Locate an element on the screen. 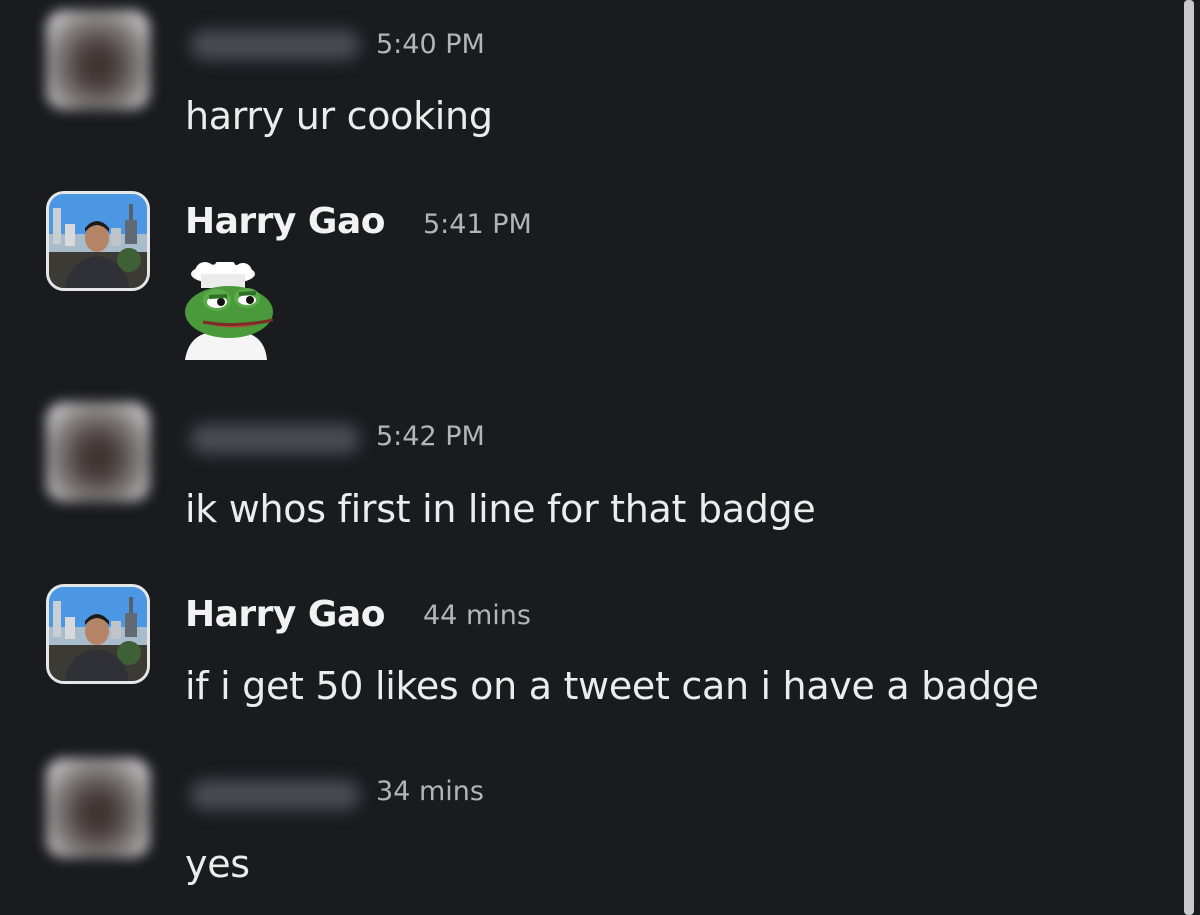 Image resolution: width=1200 pixels, height=915 pixels. message-text: ik whos first in line for that badge is located at coordinates (500, 509).